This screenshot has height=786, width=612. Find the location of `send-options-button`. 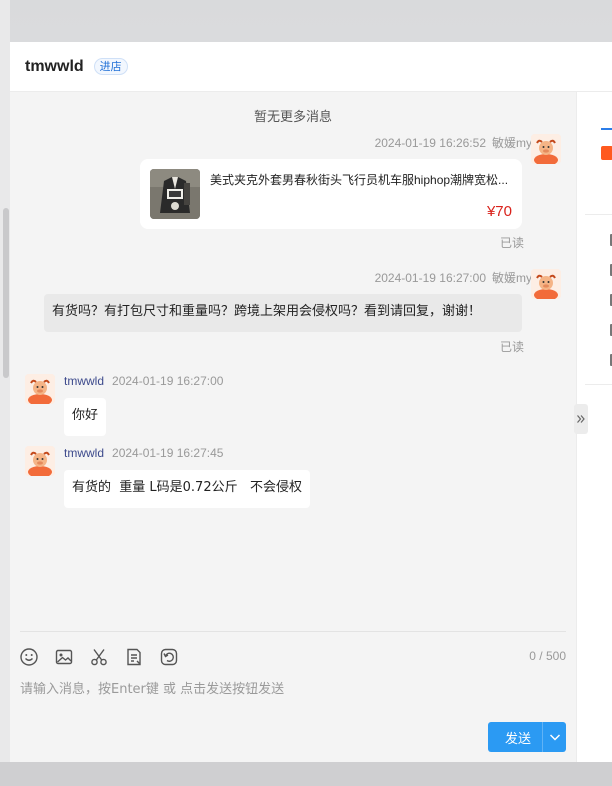

send-options-button is located at coordinates (554, 737).